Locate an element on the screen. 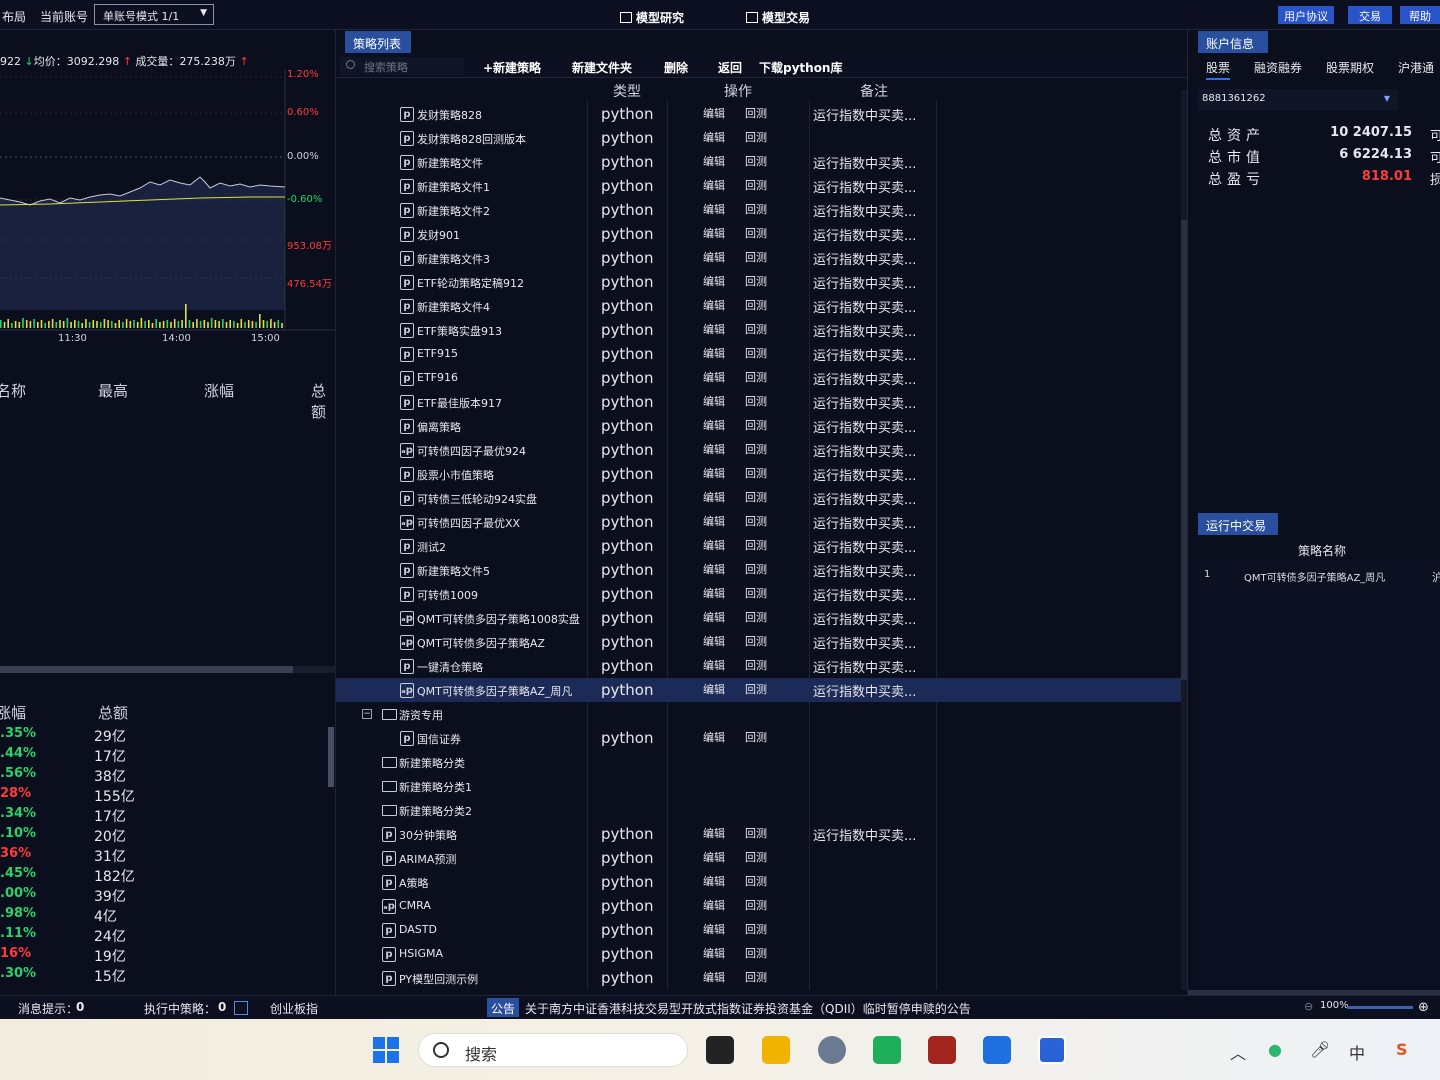 The image size is (1440, 1080). col-name: 名称 is located at coordinates (13, 390).